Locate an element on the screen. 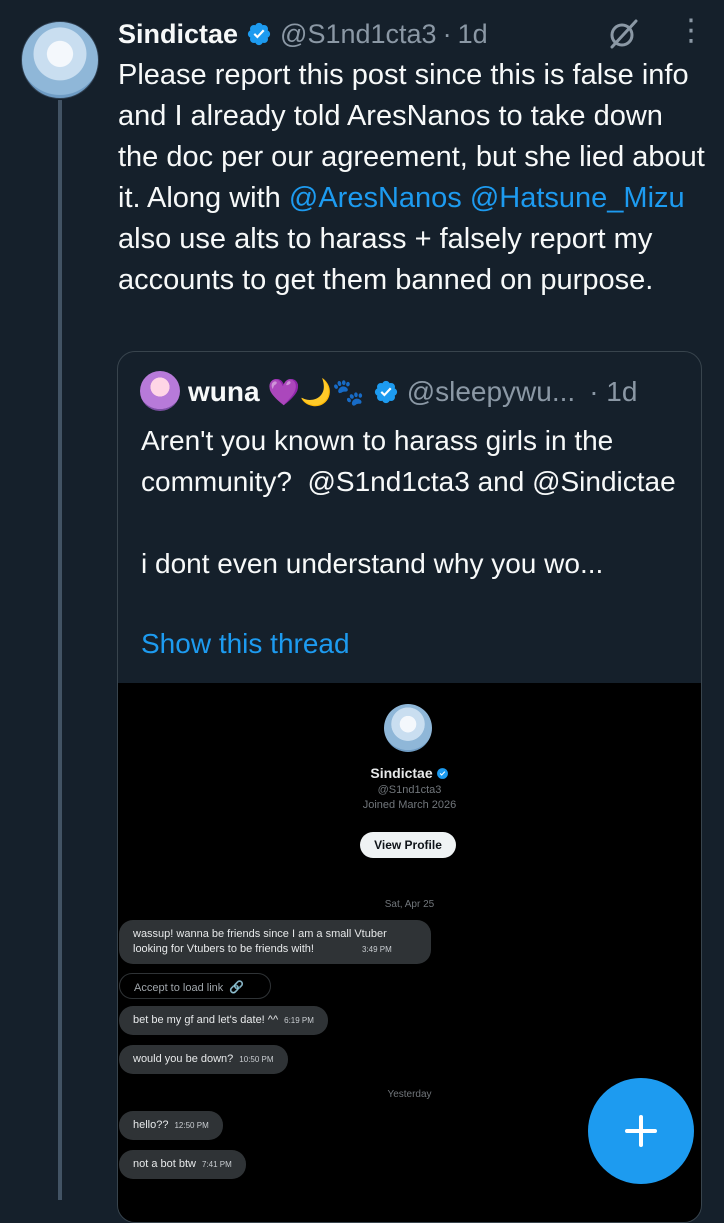  quote-author-name: wuna is located at coordinates (224, 391).